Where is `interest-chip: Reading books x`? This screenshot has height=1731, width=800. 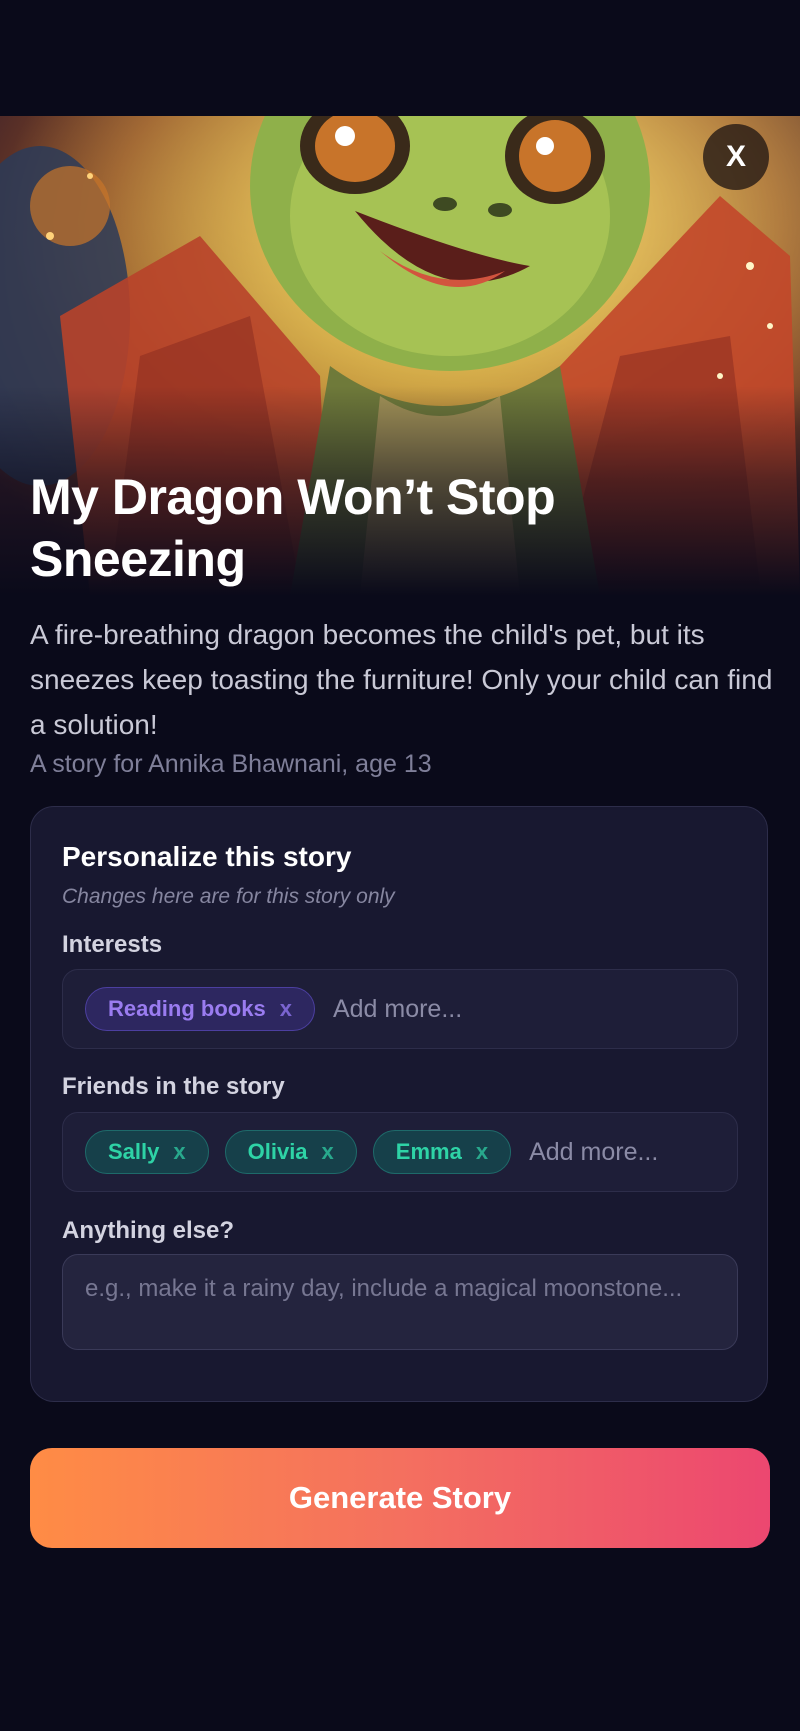 interest-chip: Reading books x is located at coordinates (200, 1009).